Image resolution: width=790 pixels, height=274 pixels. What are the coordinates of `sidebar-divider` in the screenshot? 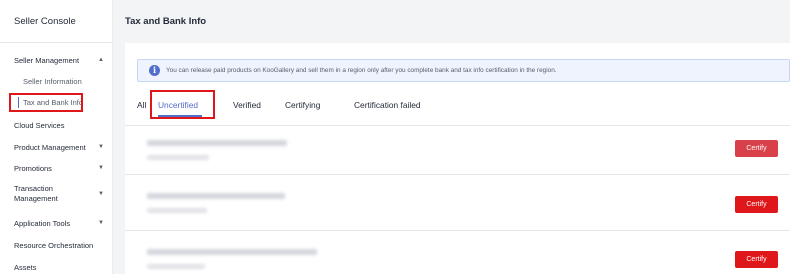 It's located at (56, 42).